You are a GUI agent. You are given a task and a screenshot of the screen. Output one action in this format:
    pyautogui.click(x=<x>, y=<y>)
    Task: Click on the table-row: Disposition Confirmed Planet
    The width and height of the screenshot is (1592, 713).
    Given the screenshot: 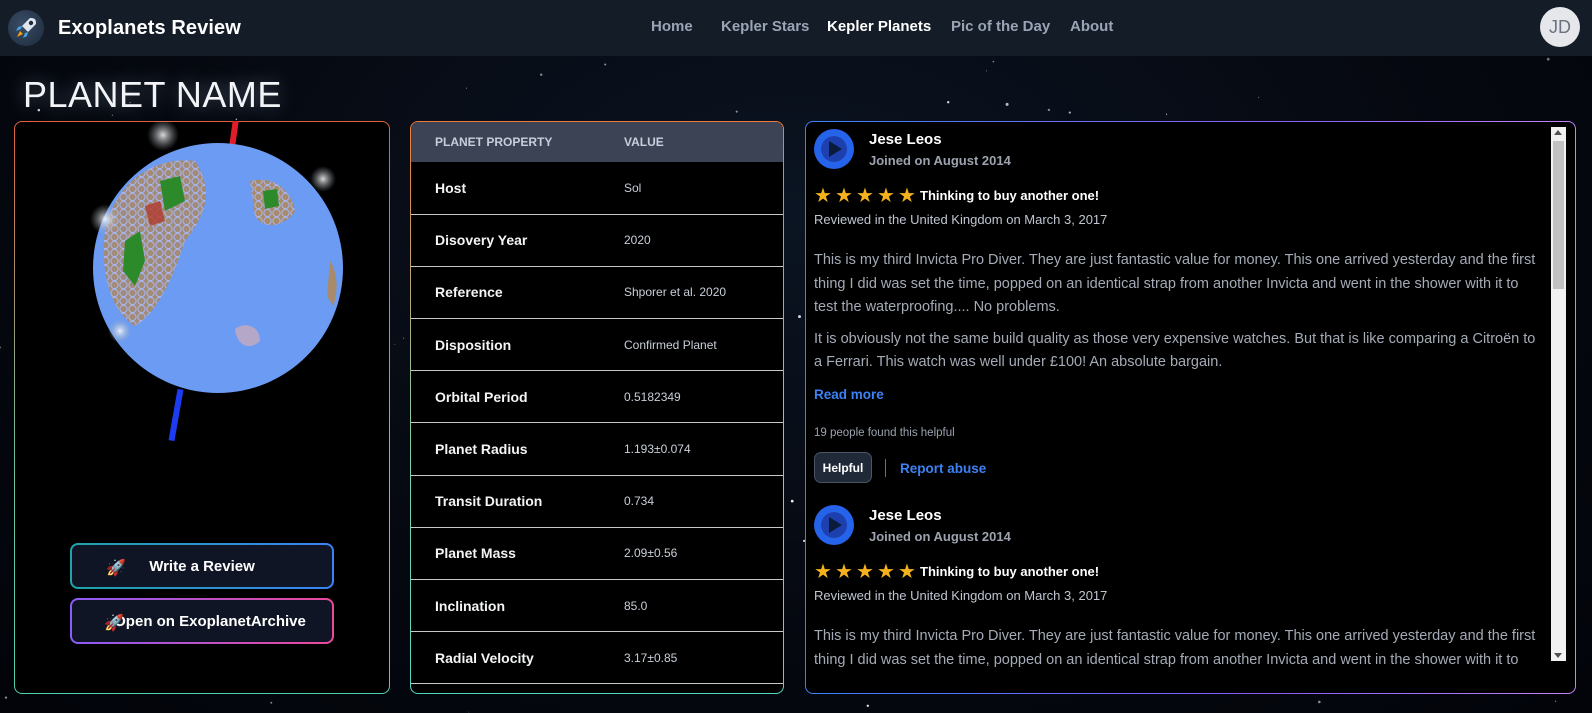 What is the action you would take?
    pyautogui.click(x=597, y=345)
    